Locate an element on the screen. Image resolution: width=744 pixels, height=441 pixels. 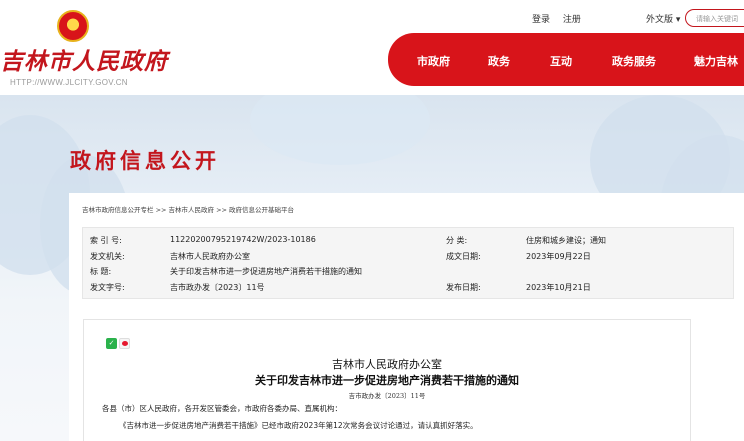
site-logo: 吉林市人民政府 is located at coordinates (84, 59).